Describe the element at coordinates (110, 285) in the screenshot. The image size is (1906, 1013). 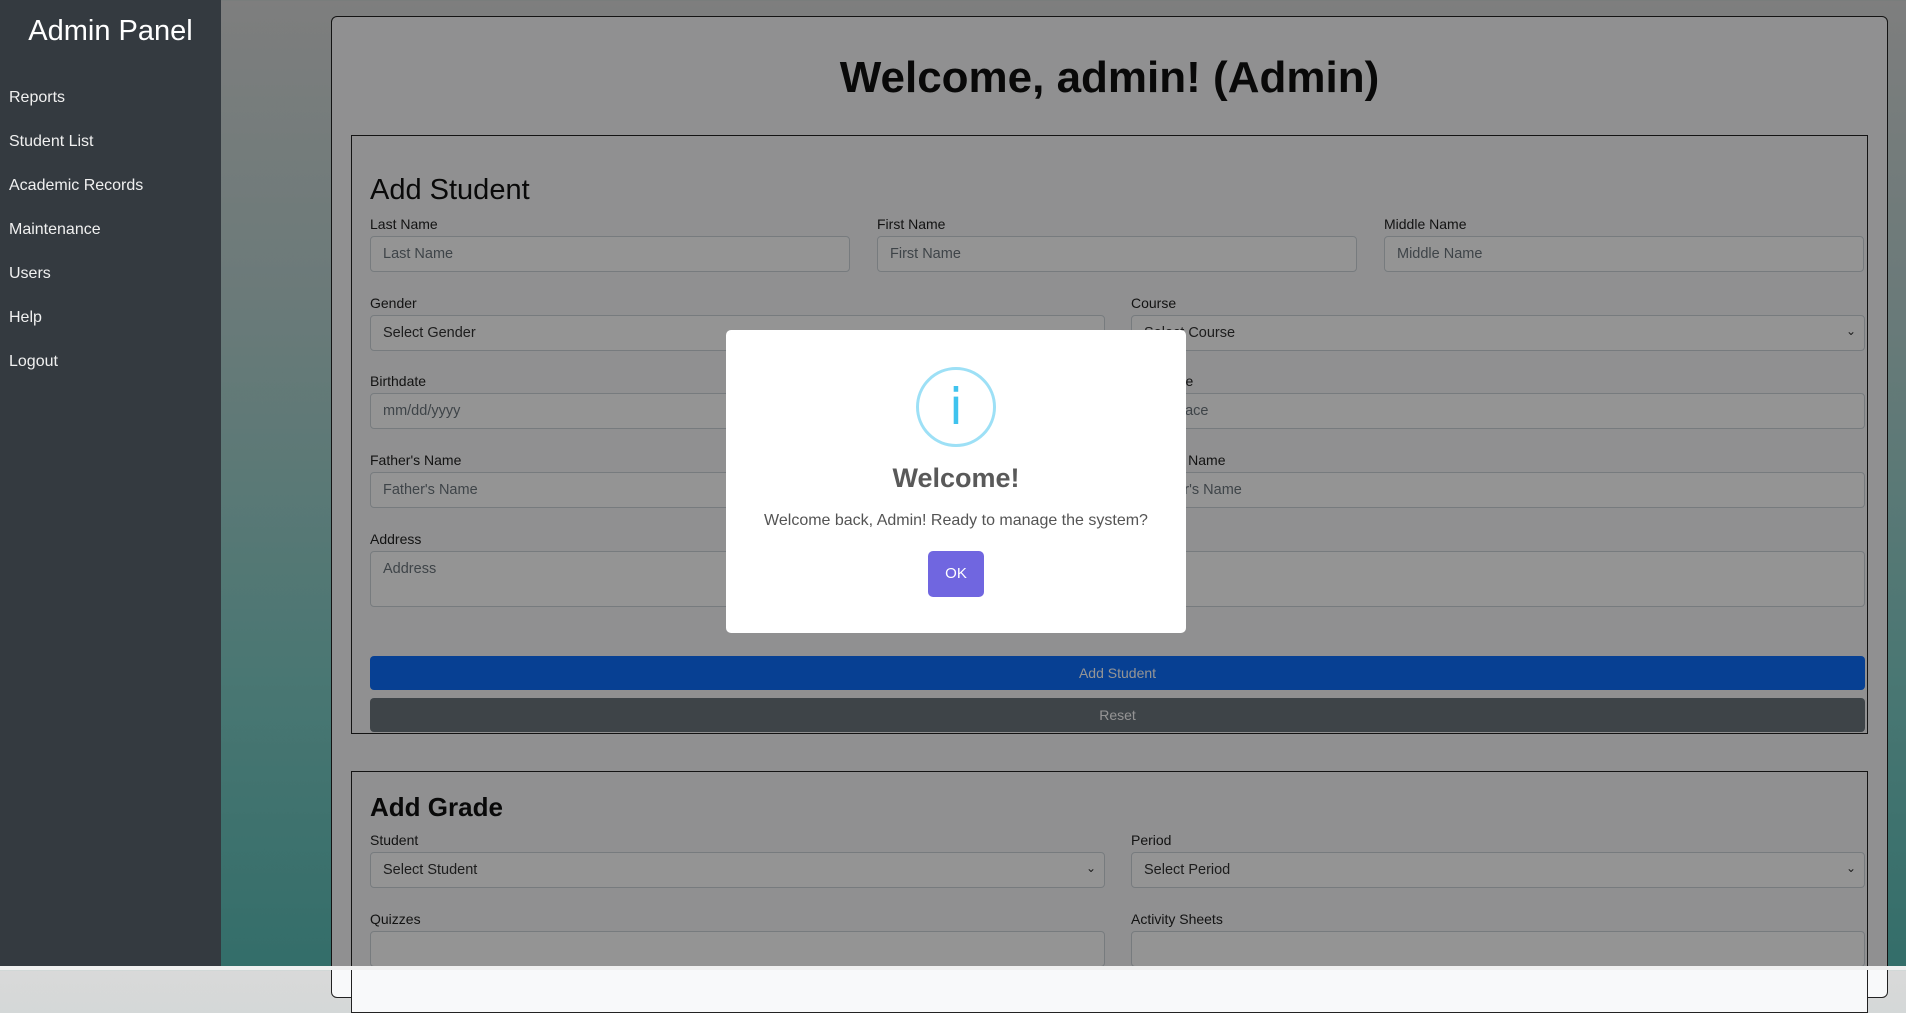
I see `sidebar-item-users: Users` at that location.